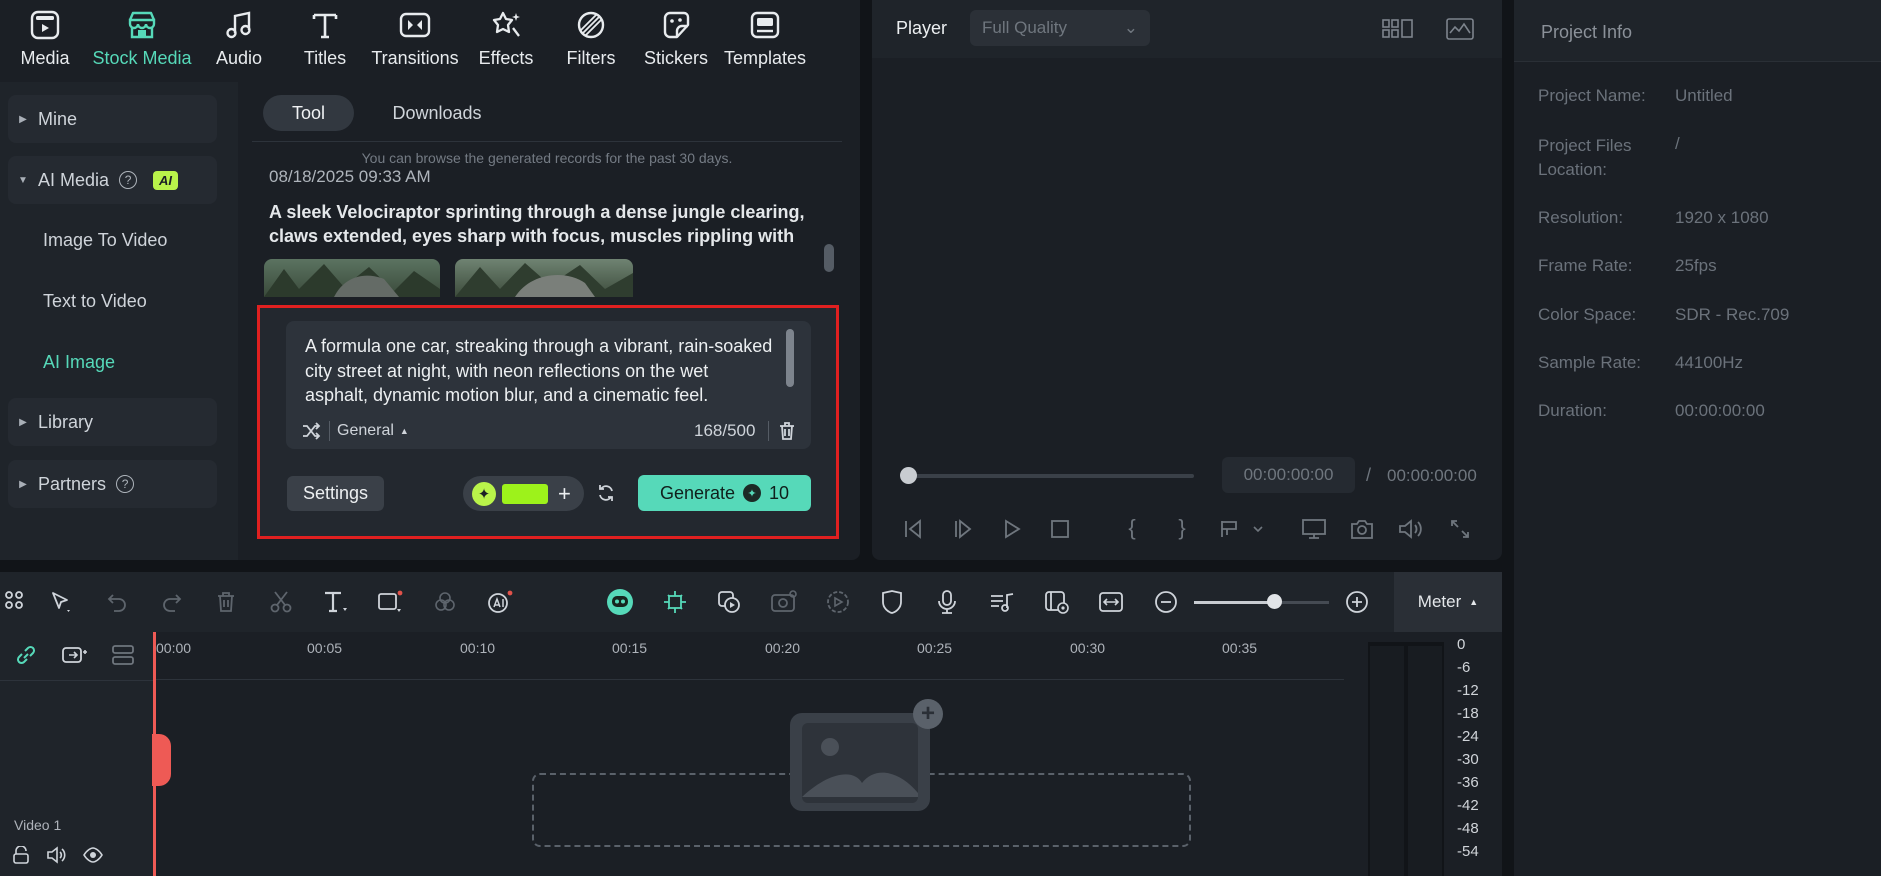 This screenshot has height=876, width=1881. Describe the element at coordinates (1461, 644) in the screenshot. I see `db-label: 0` at that location.